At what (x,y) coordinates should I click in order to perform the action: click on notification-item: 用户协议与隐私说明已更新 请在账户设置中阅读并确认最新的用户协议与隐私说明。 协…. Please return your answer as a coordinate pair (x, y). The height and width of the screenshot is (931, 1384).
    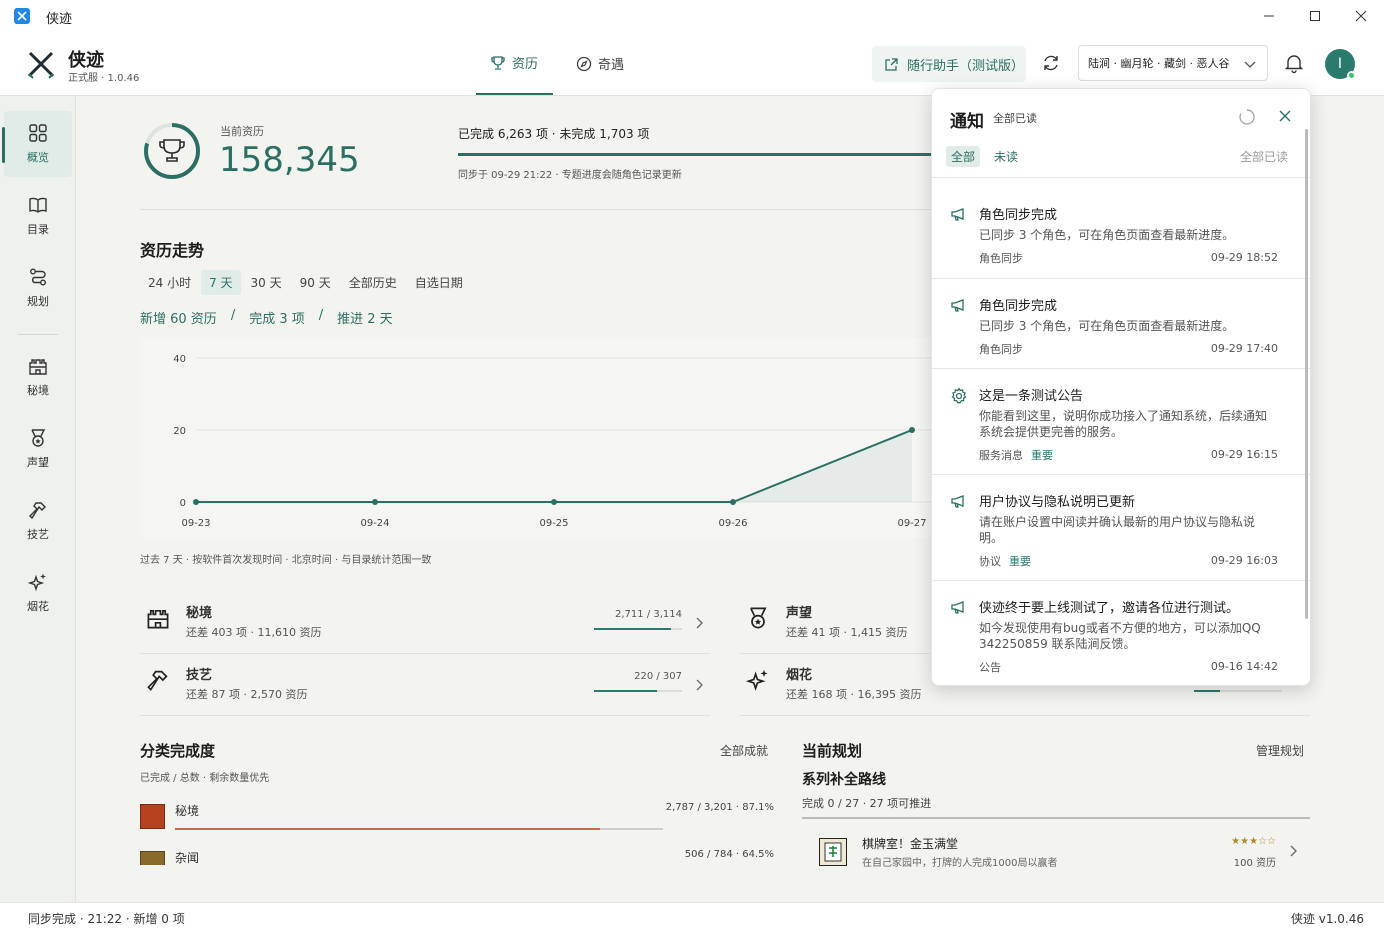
    Looking at the image, I should click on (1121, 528).